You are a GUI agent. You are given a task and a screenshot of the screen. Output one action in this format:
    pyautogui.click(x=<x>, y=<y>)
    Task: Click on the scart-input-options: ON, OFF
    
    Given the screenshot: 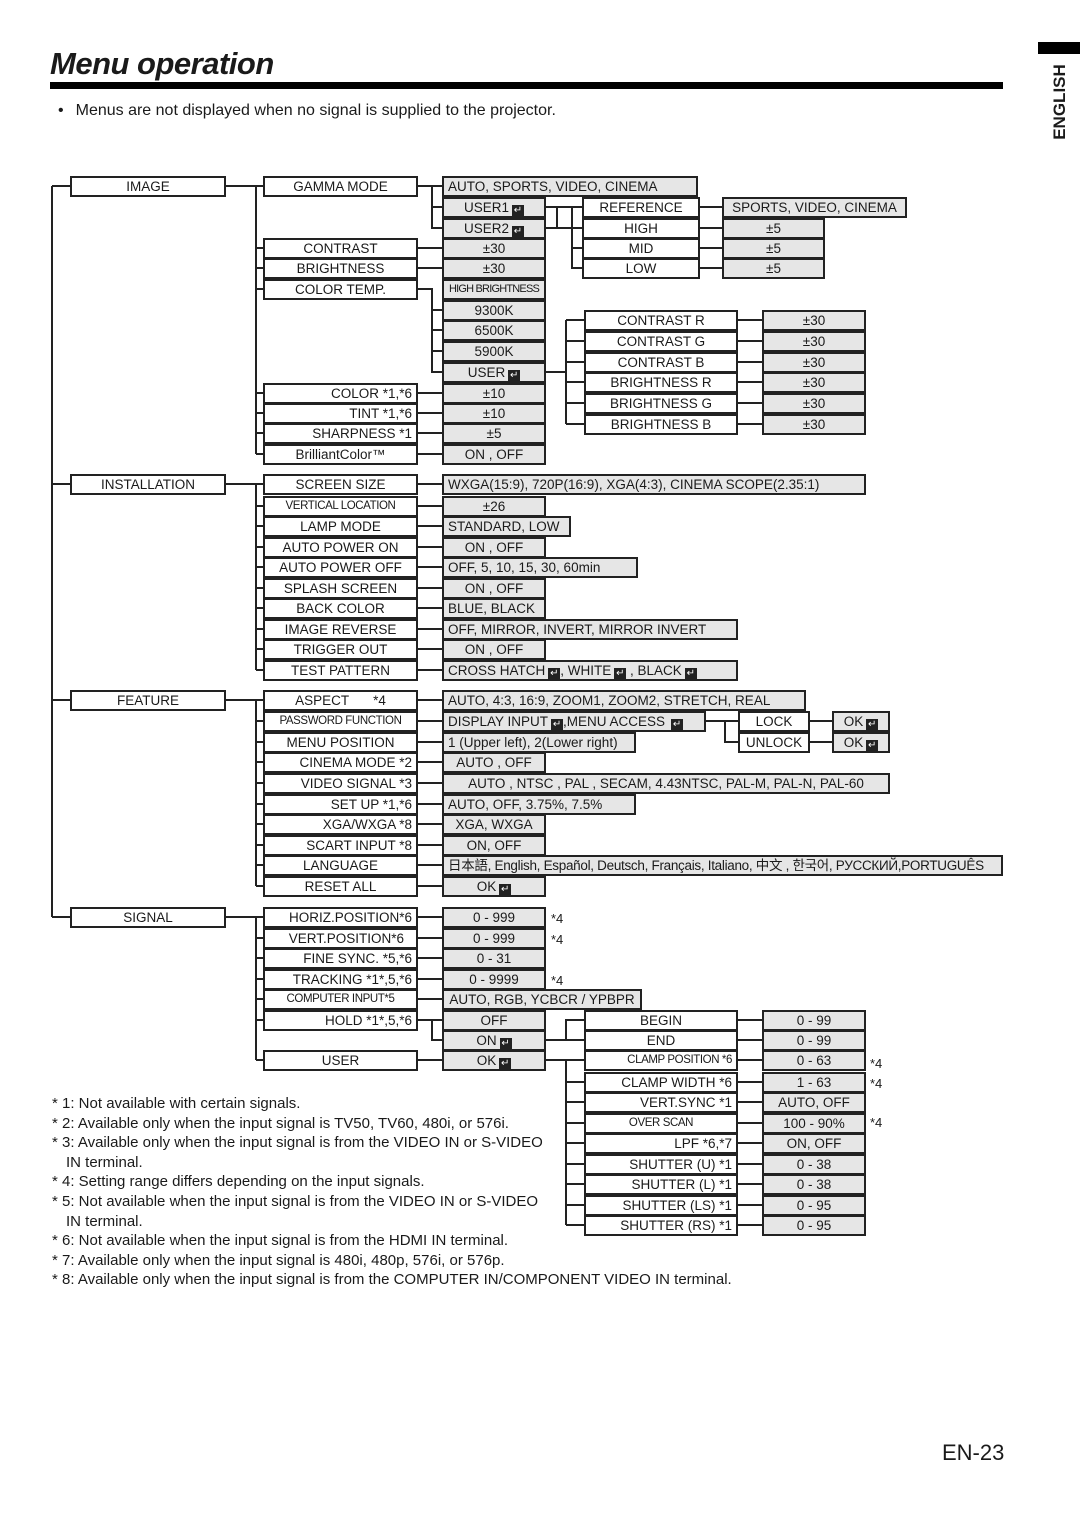 What is the action you would take?
    pyautogui.click(x=494, y=845)
    